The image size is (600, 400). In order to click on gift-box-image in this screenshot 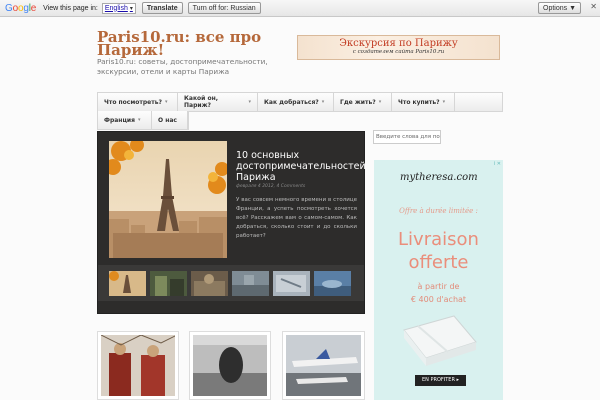, I will do `click(440, 340)`.